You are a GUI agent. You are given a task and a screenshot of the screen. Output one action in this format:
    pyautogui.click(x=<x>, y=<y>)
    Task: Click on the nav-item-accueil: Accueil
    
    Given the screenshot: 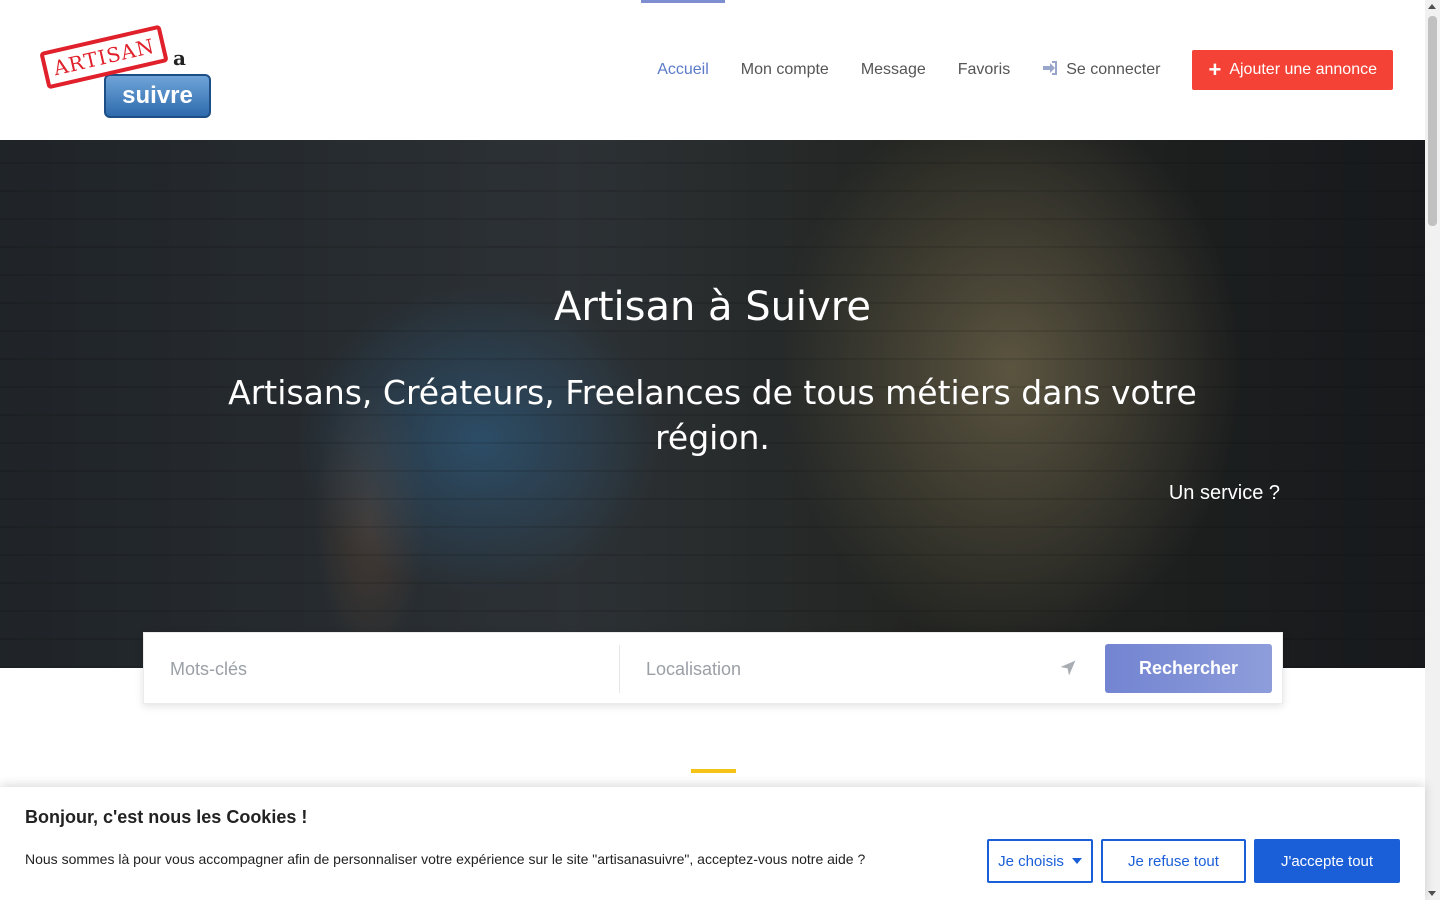 What is the action you would take?
    pyautogui.click(x=683, y=70)
    